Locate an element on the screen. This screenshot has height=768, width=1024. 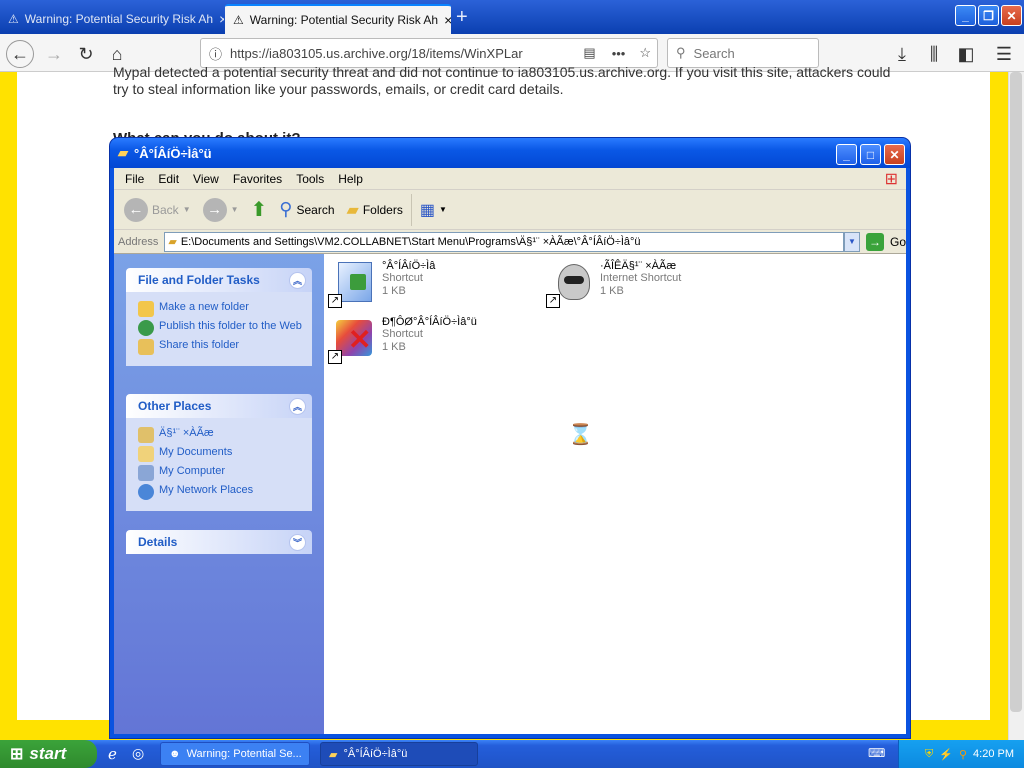
folders-icon: ▰ is located at coordinates (352, 210).